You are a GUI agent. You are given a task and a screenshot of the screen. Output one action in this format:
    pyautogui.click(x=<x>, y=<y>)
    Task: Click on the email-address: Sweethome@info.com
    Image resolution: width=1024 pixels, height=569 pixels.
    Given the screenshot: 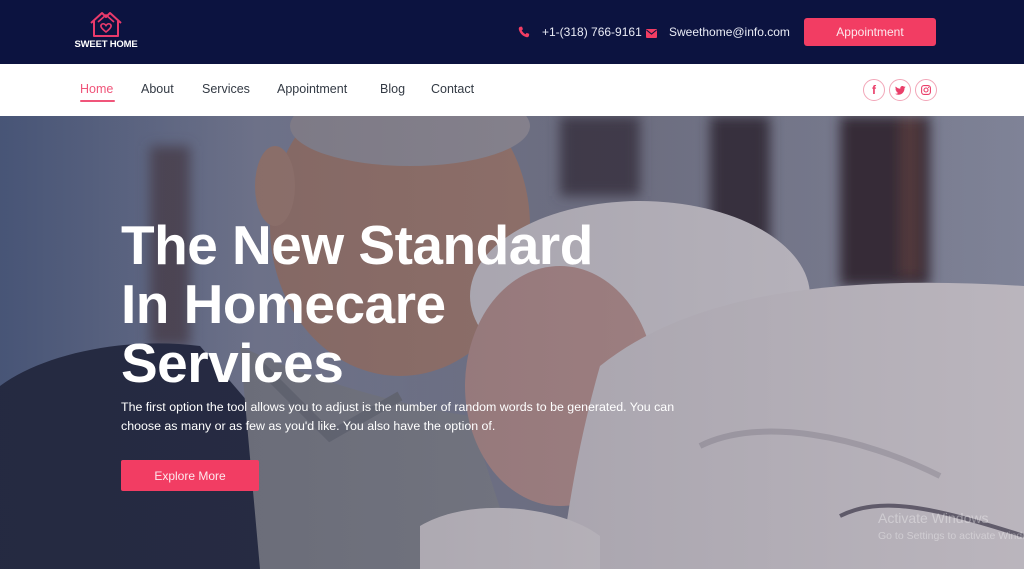 What is the action you would take?
    pyautogui.click(x=729, y=32)
    